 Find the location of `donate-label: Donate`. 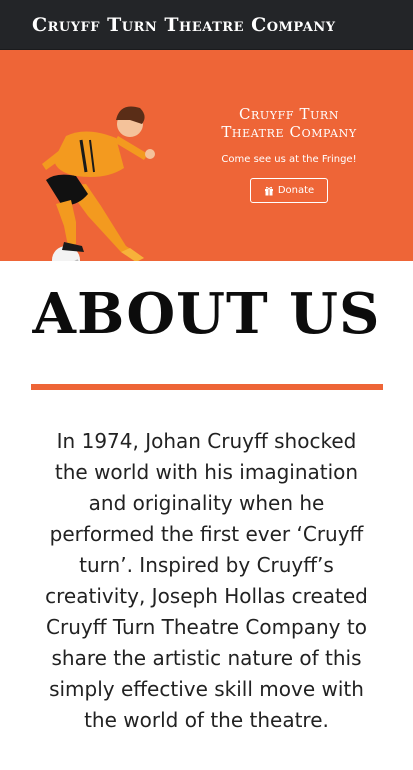

donate-label: Donate is located at coordinates (296, 190).